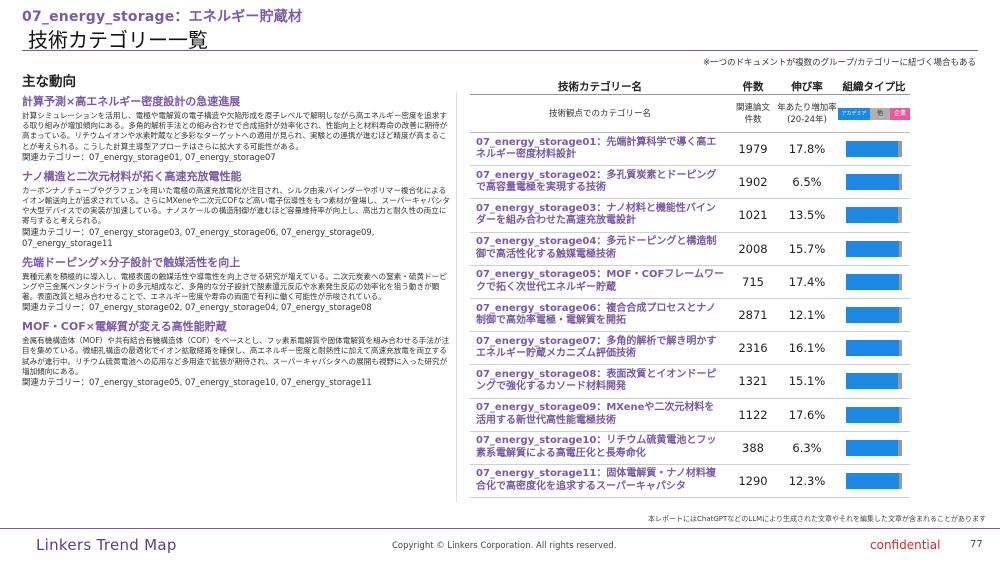 The image size is (1000, 563). I want to click on doc-count: 1122, so click(753, 414).